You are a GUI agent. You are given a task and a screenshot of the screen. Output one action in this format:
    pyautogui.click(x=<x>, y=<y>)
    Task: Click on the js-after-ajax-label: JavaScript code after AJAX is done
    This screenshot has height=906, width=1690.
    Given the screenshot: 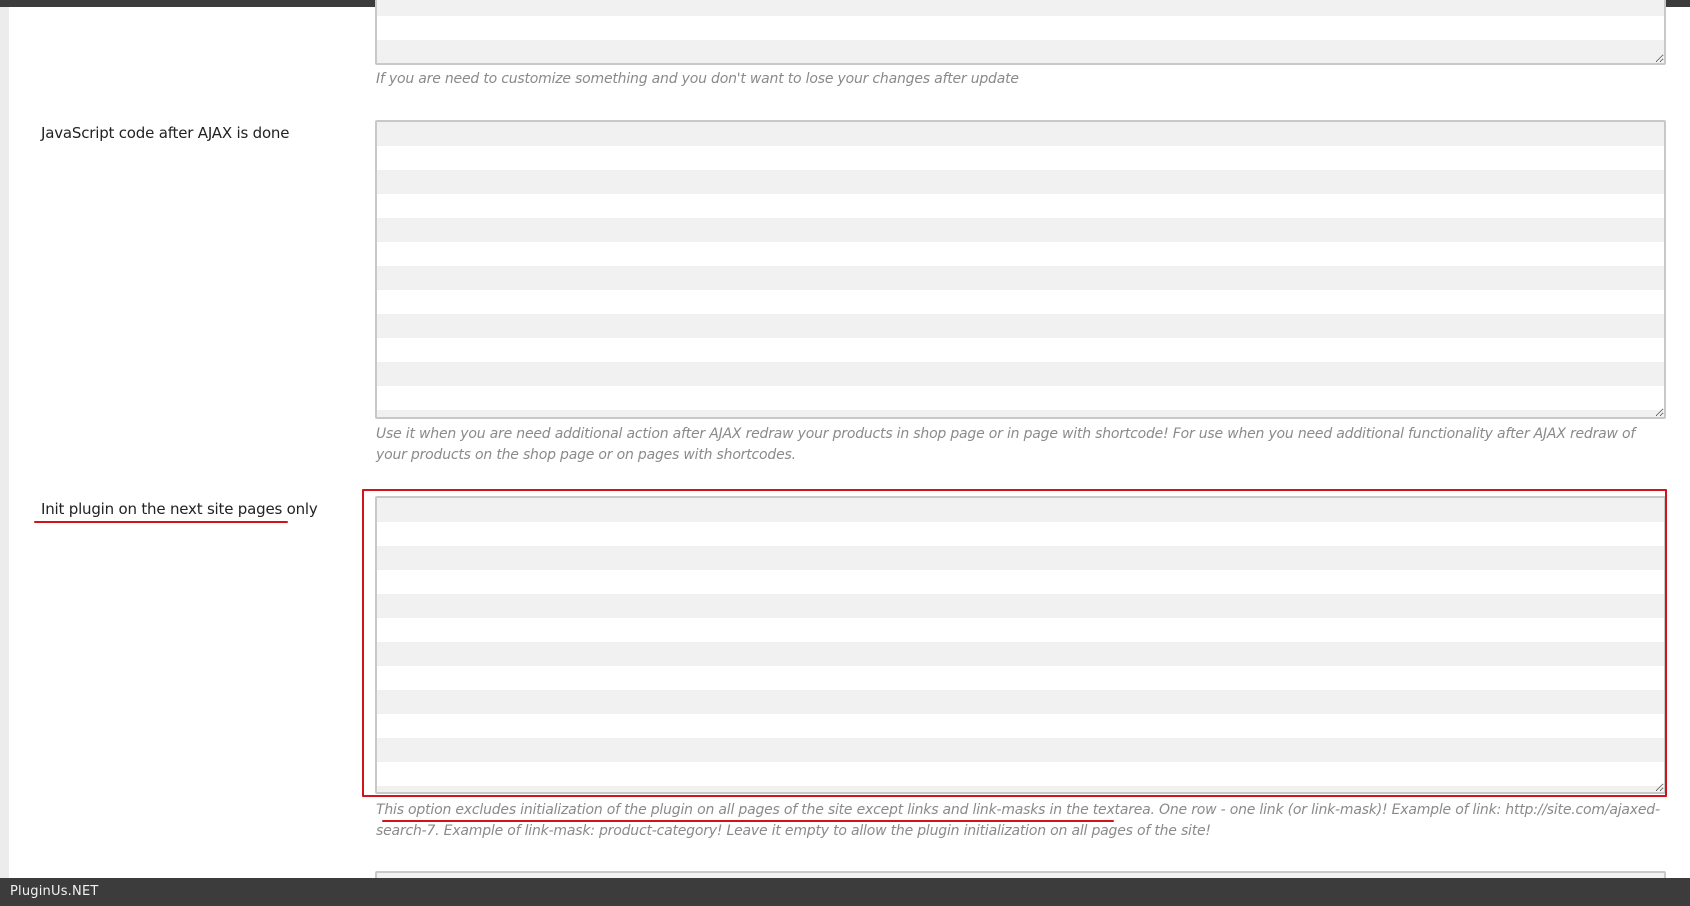 What is the action you would take?
    pyautogui.click(x=165, y=133)
    